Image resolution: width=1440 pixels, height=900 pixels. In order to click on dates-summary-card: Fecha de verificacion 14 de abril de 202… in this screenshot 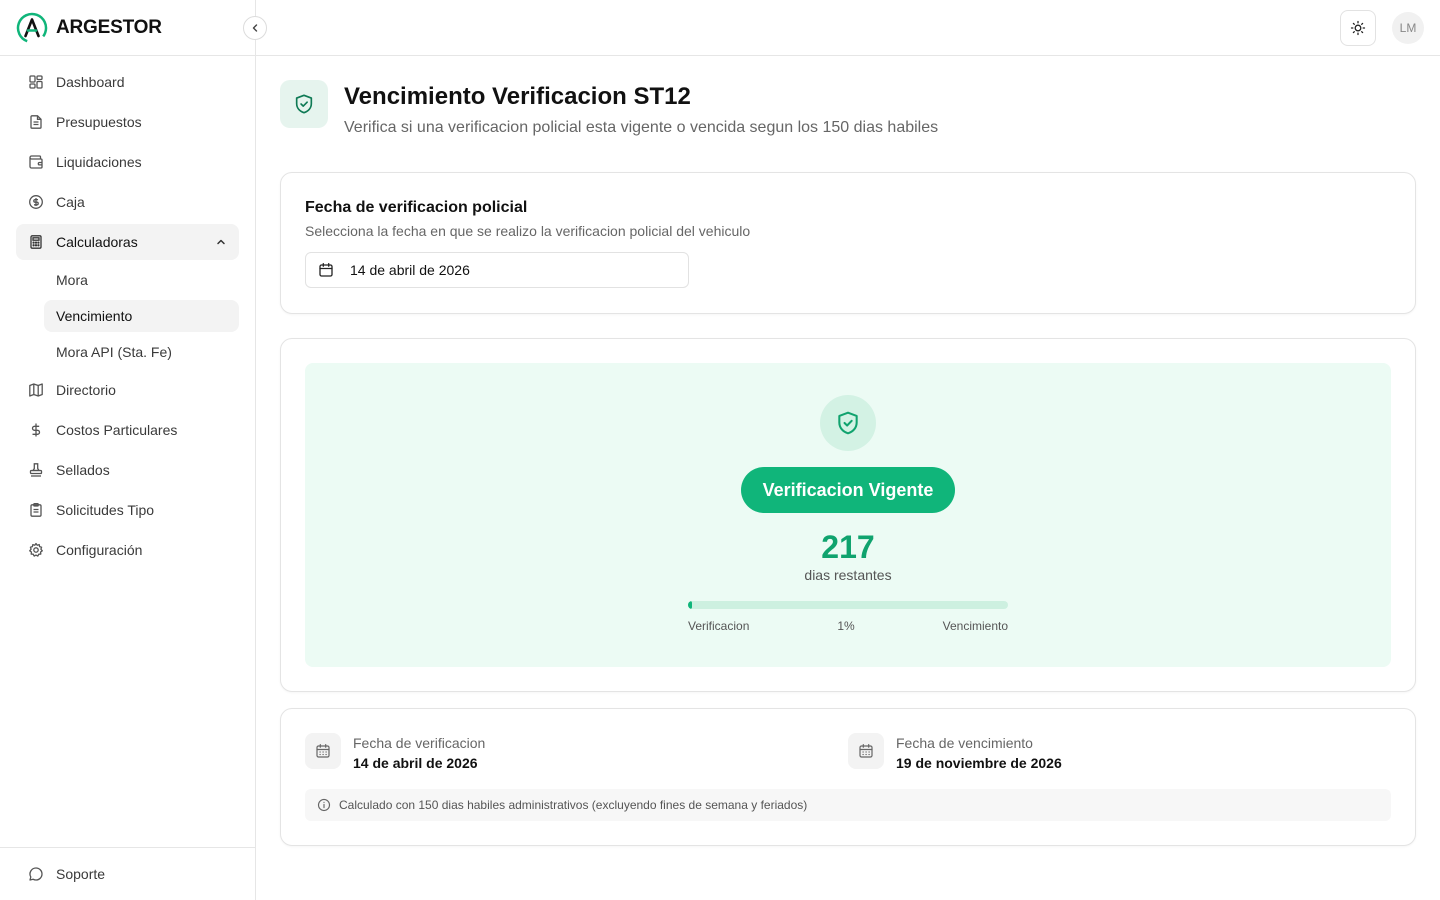, I will do `click(848, 777)`.